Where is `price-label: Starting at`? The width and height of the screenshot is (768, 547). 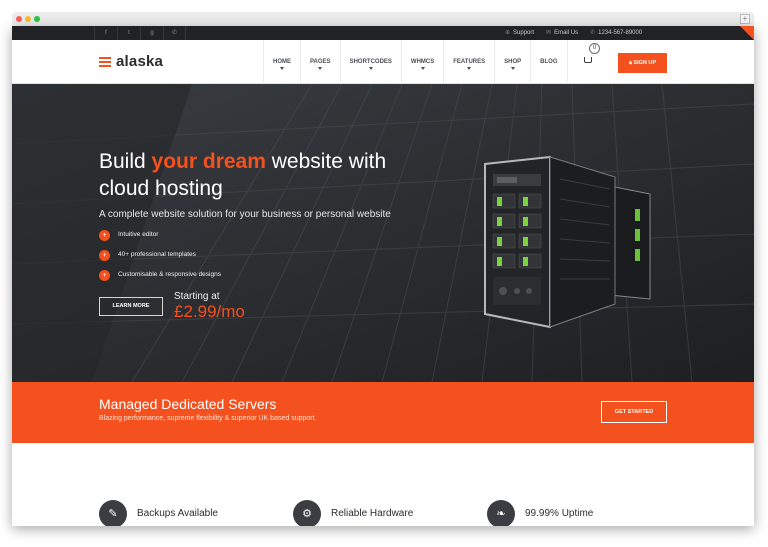 price-label: Starting at is located at coordinates (197, 296).